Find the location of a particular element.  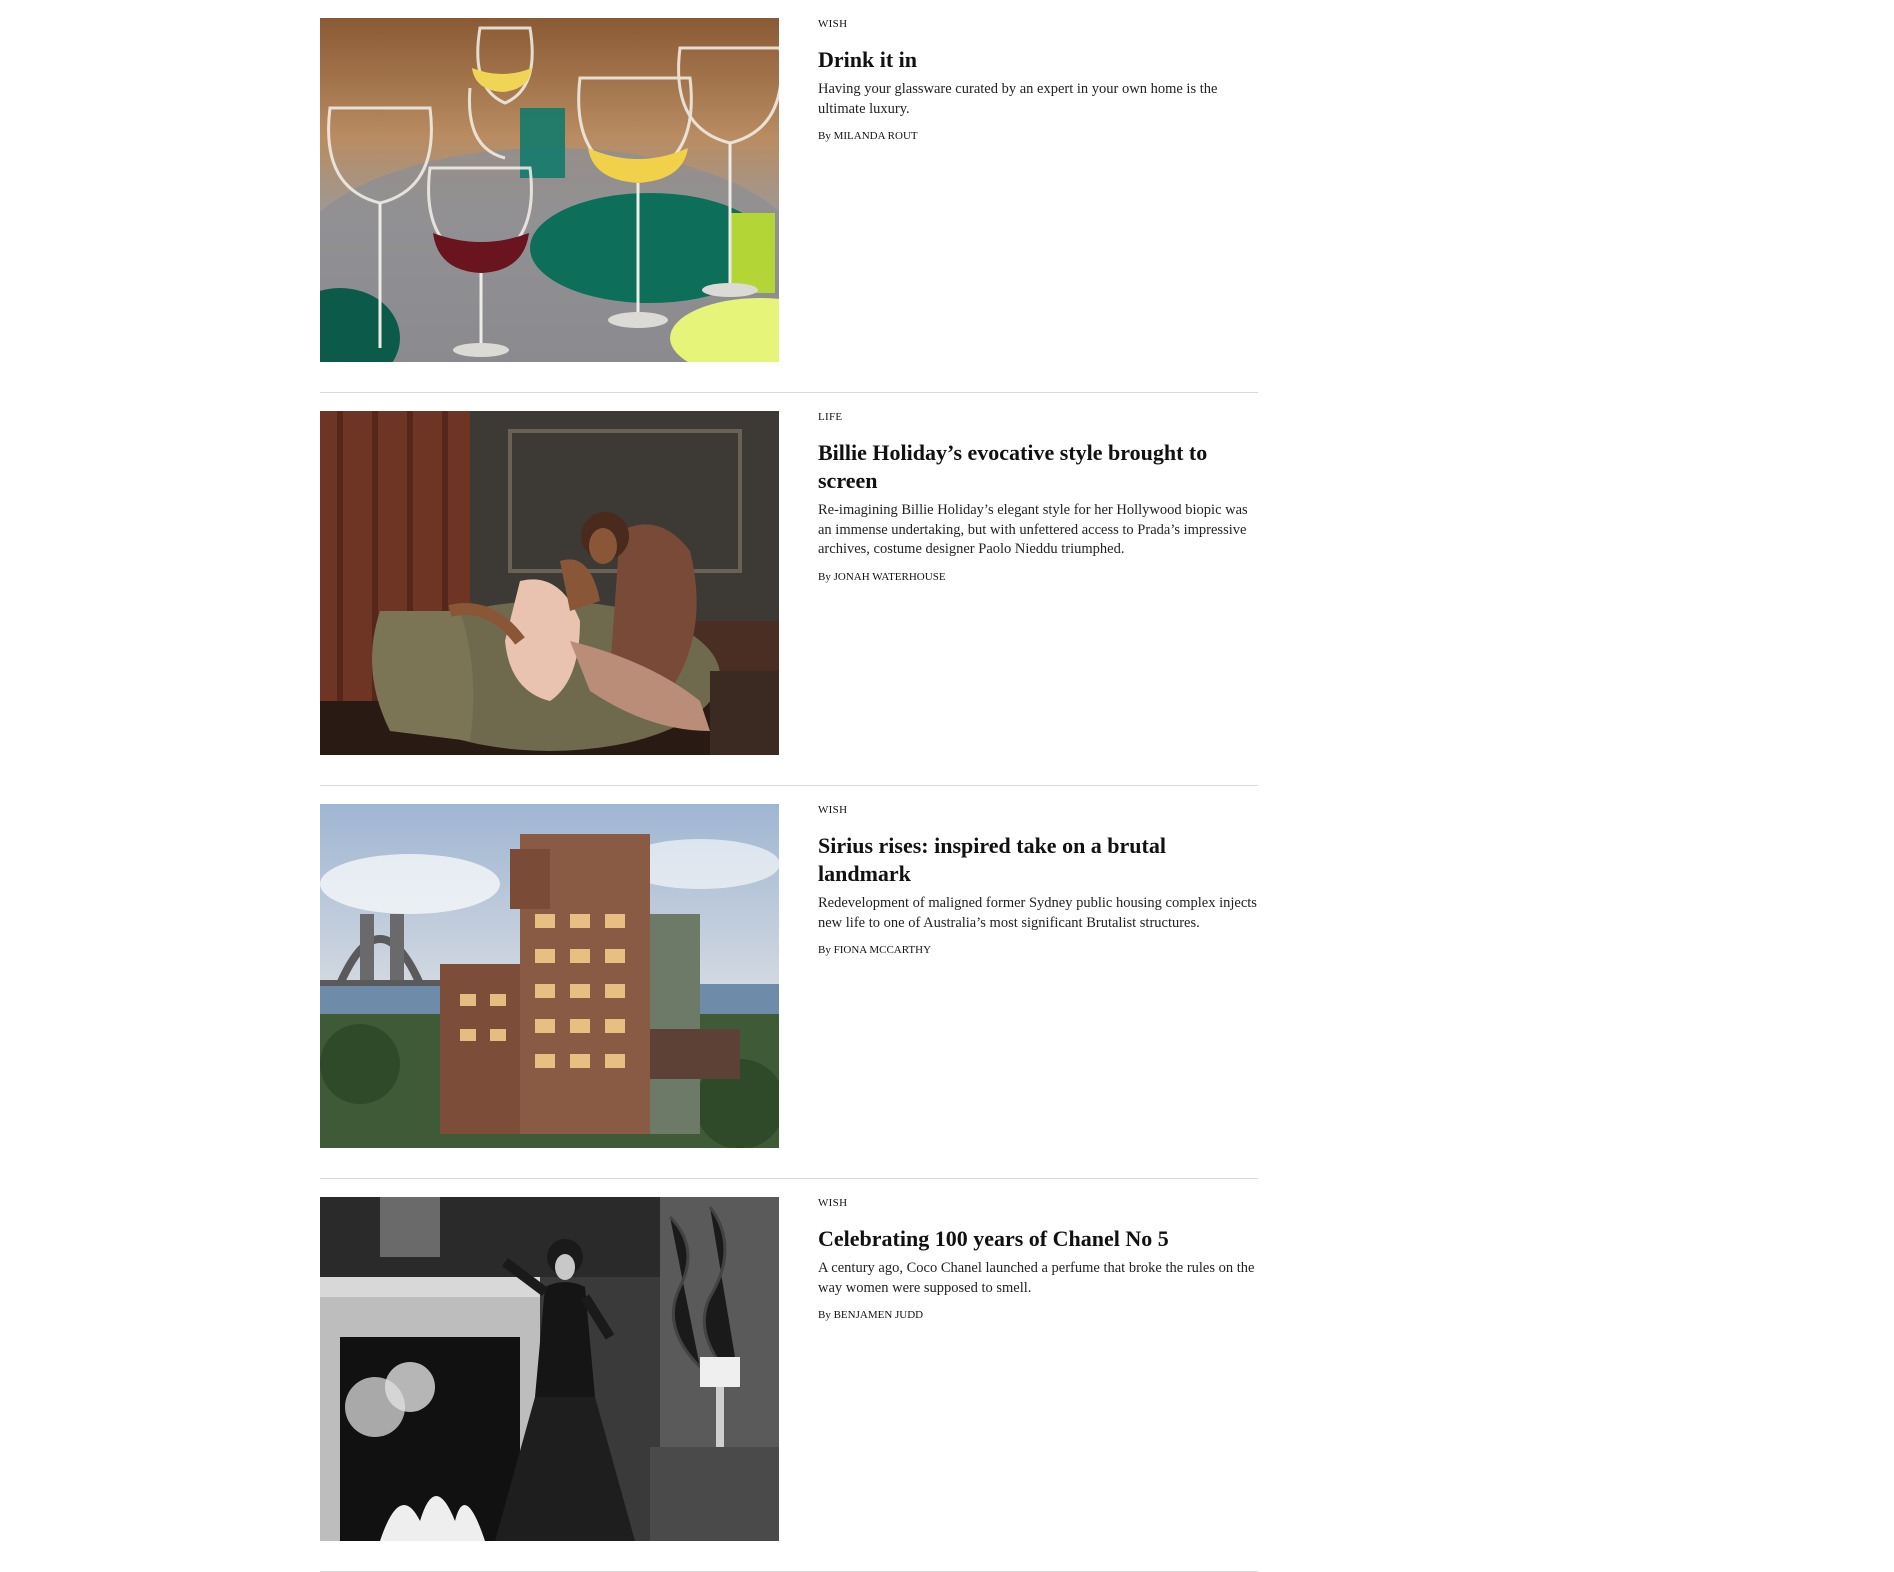

article-headline: Drink it in is located at coordinates (1038, 60).